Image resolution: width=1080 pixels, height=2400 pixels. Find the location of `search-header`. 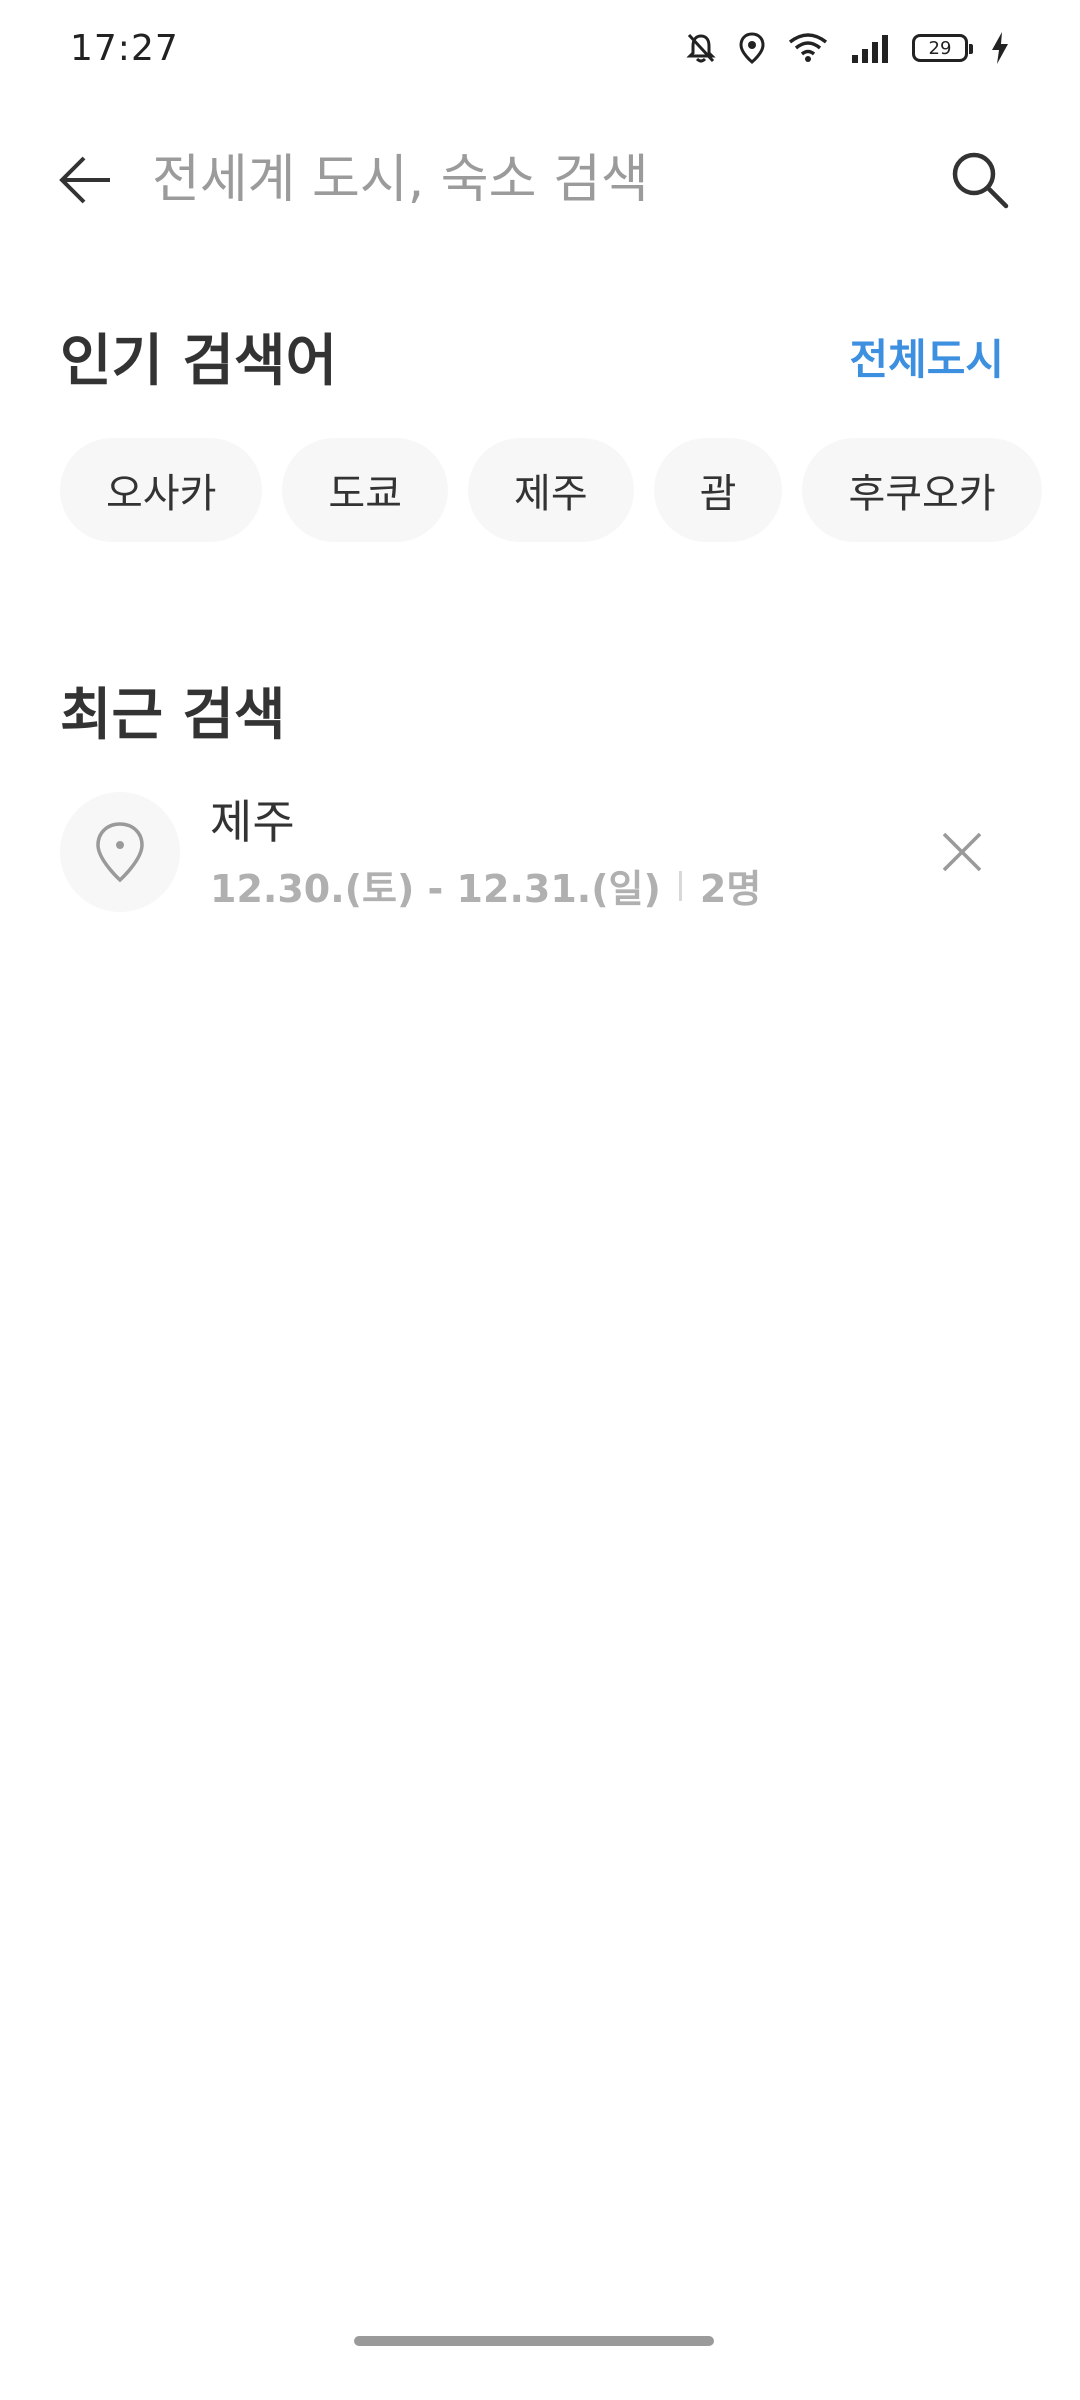

search-header is located at coordinates (540, 180).